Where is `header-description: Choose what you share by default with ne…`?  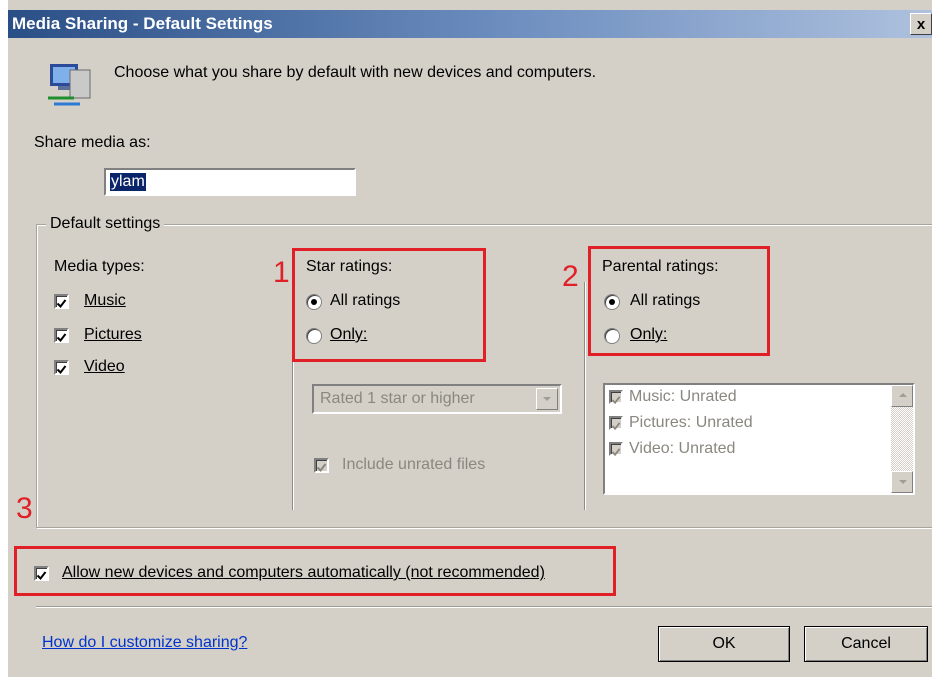 header-description: Choose what you share by default with ne… is located at coordinates (355, 72).